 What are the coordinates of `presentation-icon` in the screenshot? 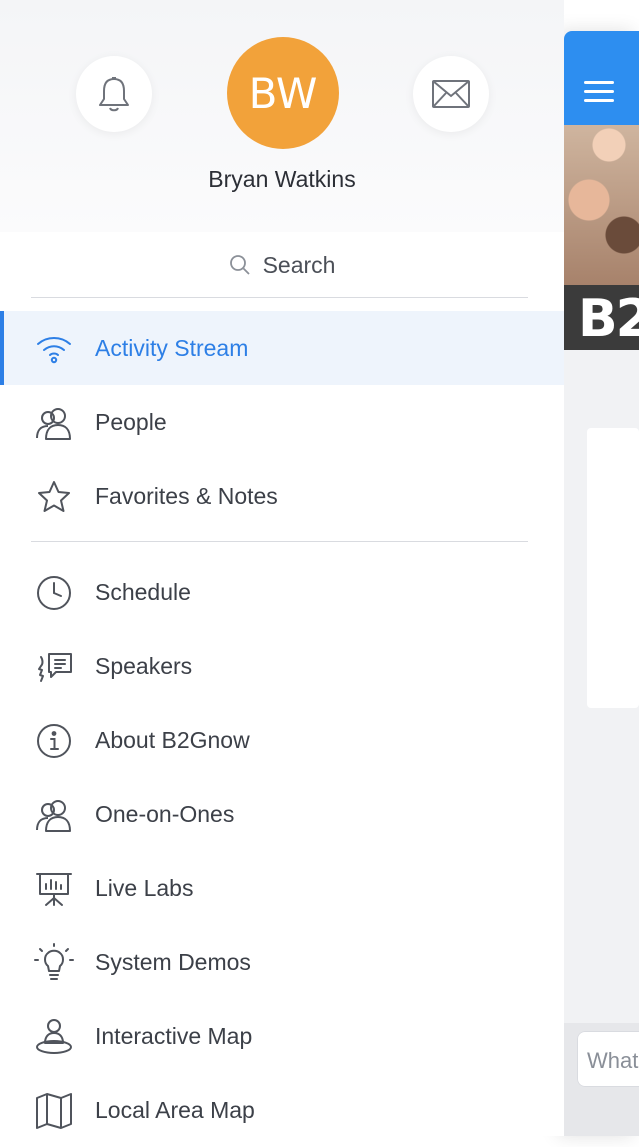 It's located at (54, 889).